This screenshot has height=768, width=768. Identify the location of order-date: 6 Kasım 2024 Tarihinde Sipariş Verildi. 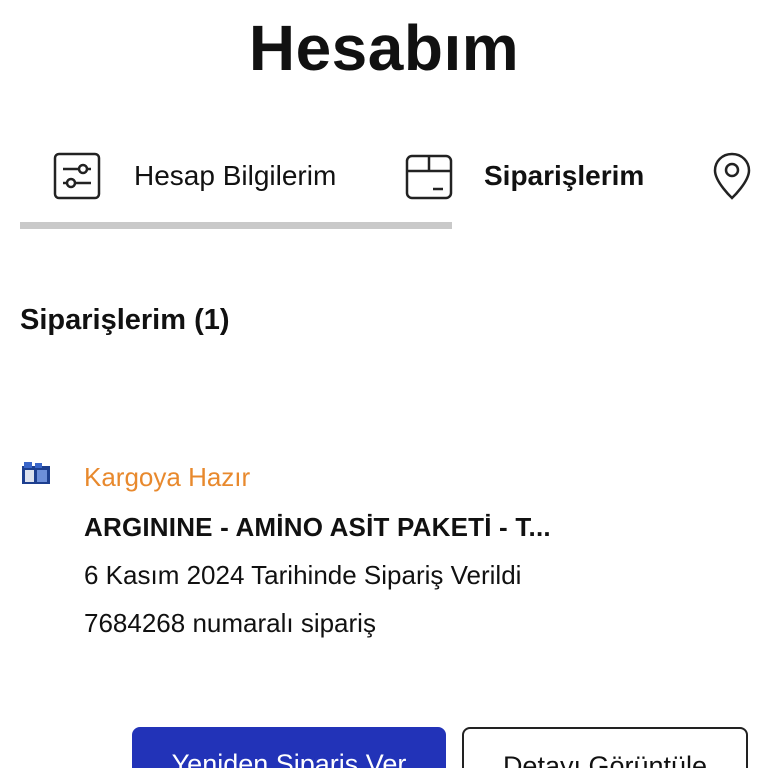
(303, 575).